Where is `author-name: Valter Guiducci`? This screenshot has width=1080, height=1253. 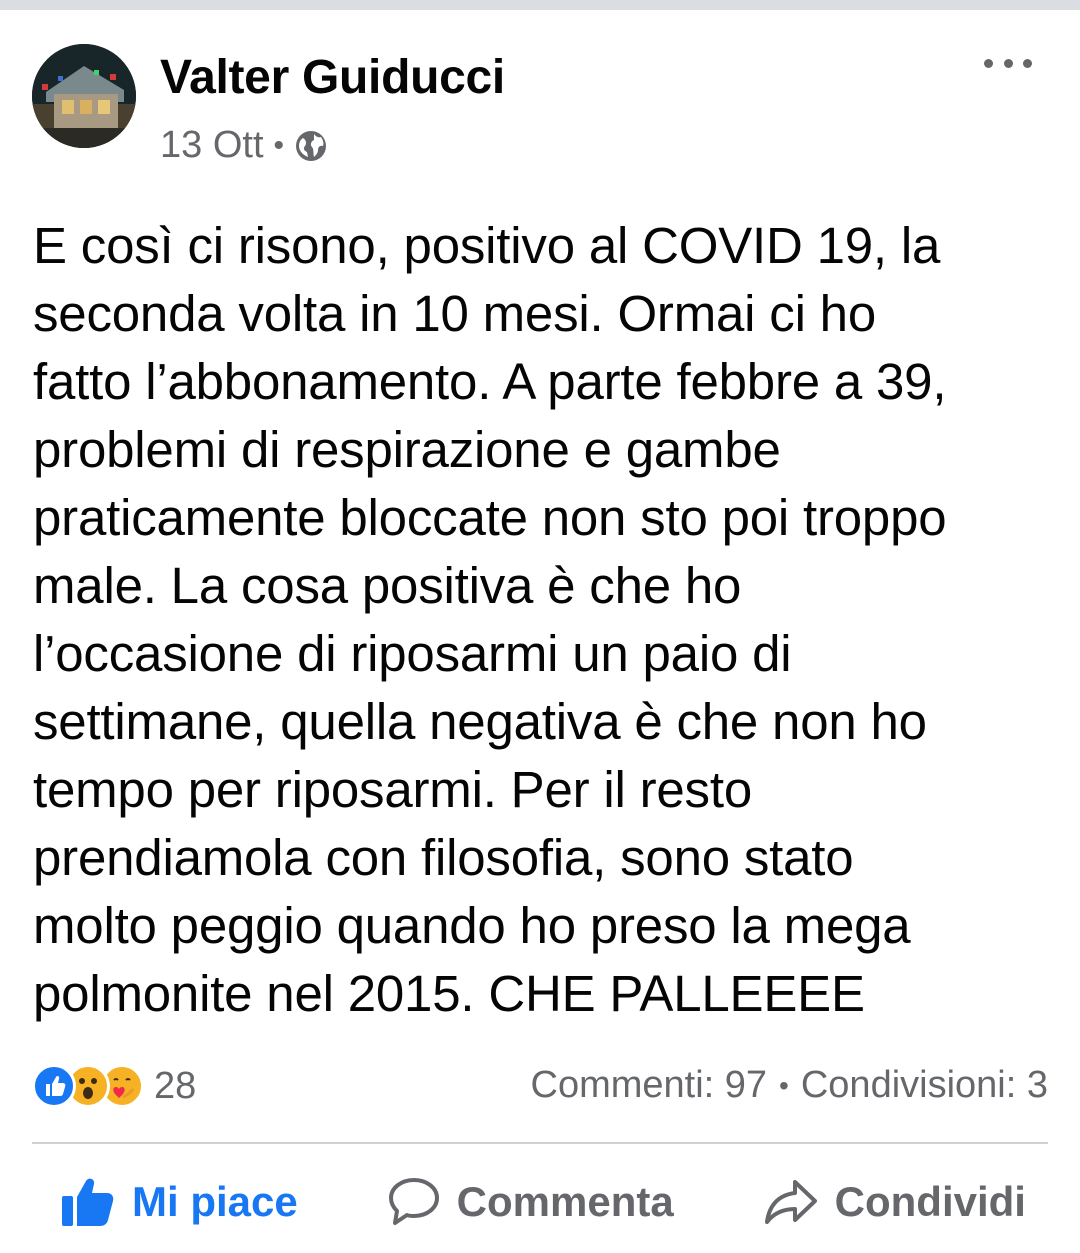 author-name: Valter Guiducci is located at coordinates (332, 77).